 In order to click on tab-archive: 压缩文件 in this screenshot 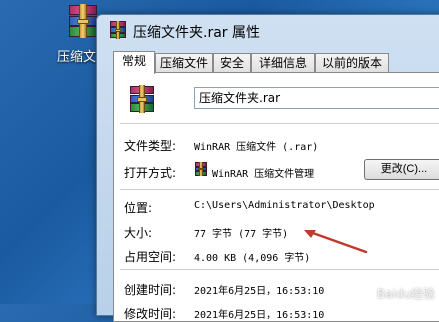, I will do `click(184, 62)`.